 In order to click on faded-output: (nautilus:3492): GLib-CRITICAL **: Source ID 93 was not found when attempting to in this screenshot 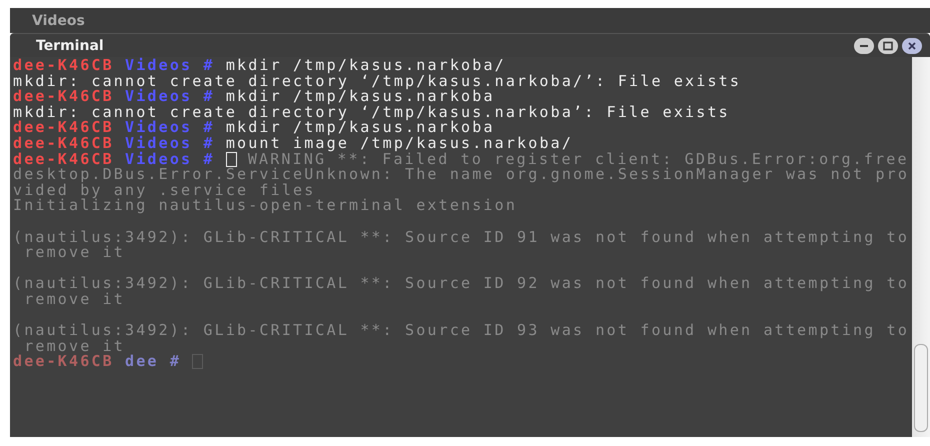, I will do `click(461, 331)`.